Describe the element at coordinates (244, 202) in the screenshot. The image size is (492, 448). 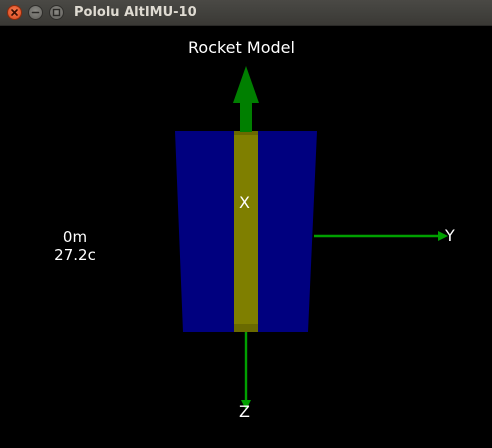
I see `x-axis-label: X` at that location.